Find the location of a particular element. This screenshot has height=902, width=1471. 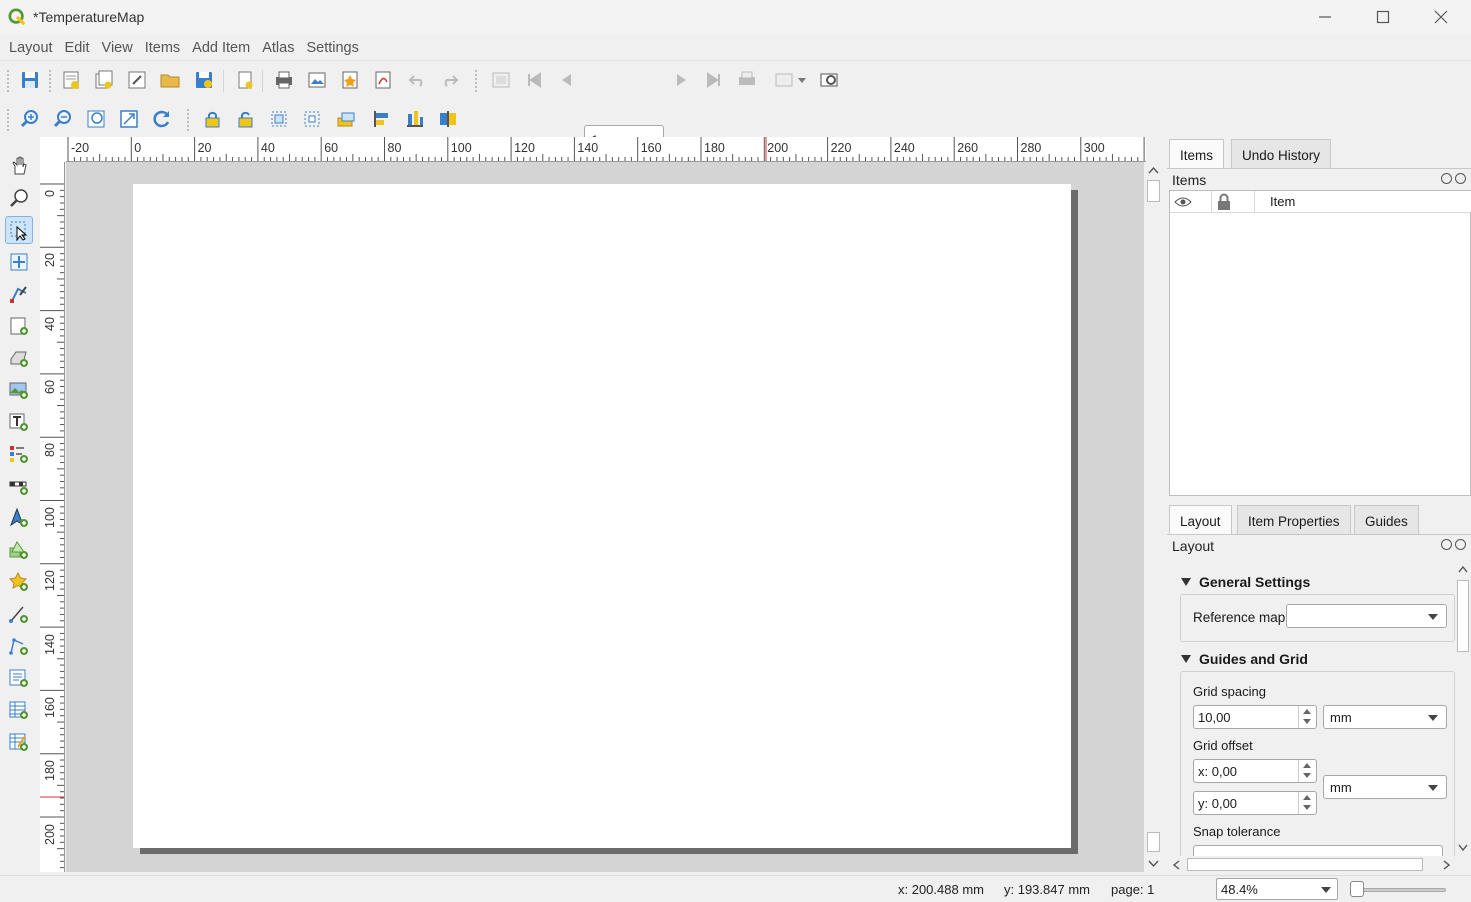

add-arrow-tool is located at coordinates (19, 614).